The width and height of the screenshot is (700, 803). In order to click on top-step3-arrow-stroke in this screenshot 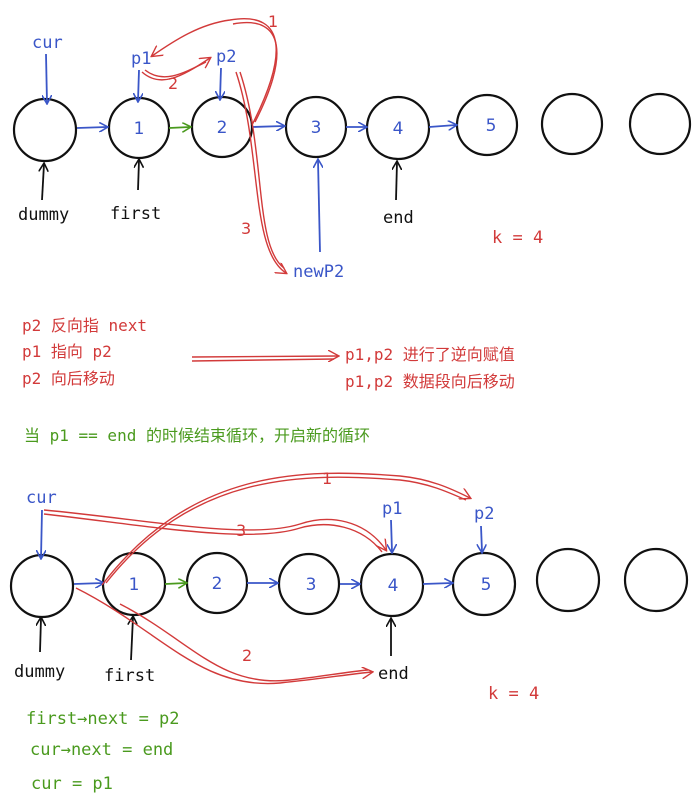, I will do `click(262, 170)`.